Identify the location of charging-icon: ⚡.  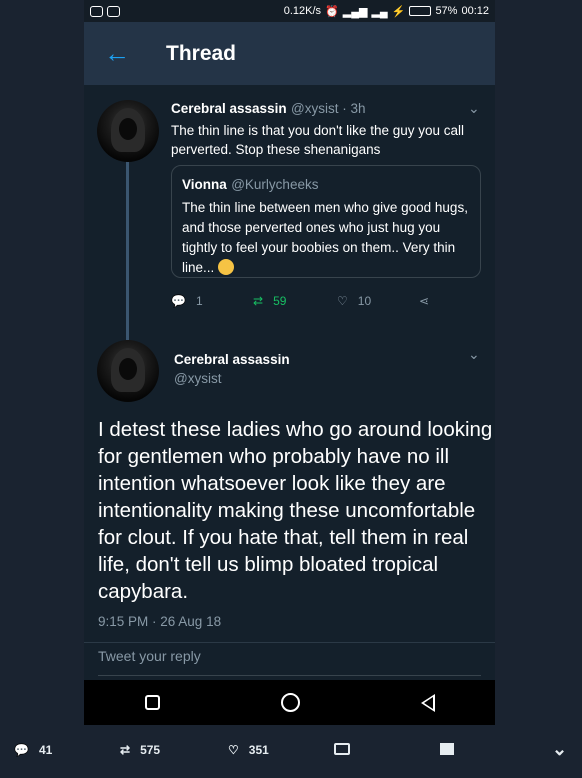
(398, 11).